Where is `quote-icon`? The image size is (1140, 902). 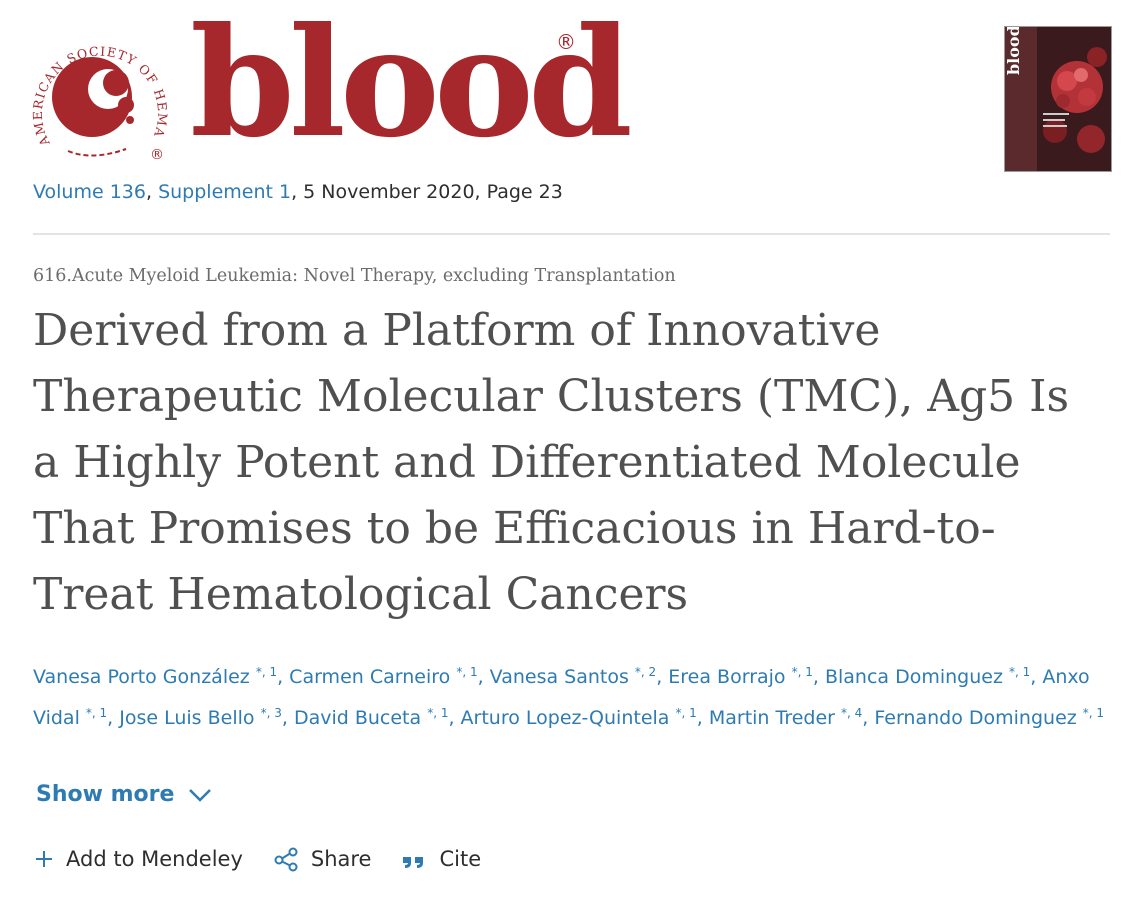 quote-icon is located at coordinates (413, 862).